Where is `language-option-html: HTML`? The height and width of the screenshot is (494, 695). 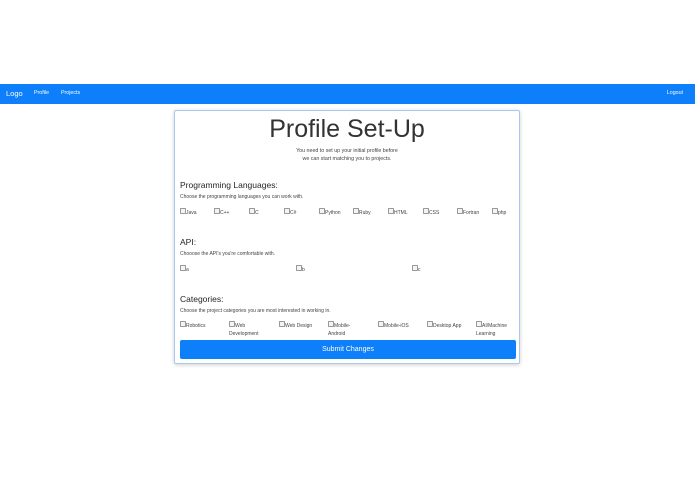
language-option-html: HTML is located at coordinates (398, 212).